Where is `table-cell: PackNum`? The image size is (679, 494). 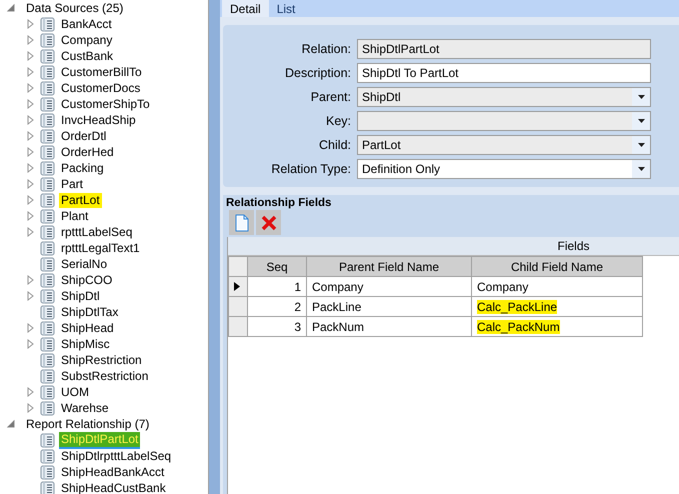 table-cell: PackNum is located at coordinates (389, 326).